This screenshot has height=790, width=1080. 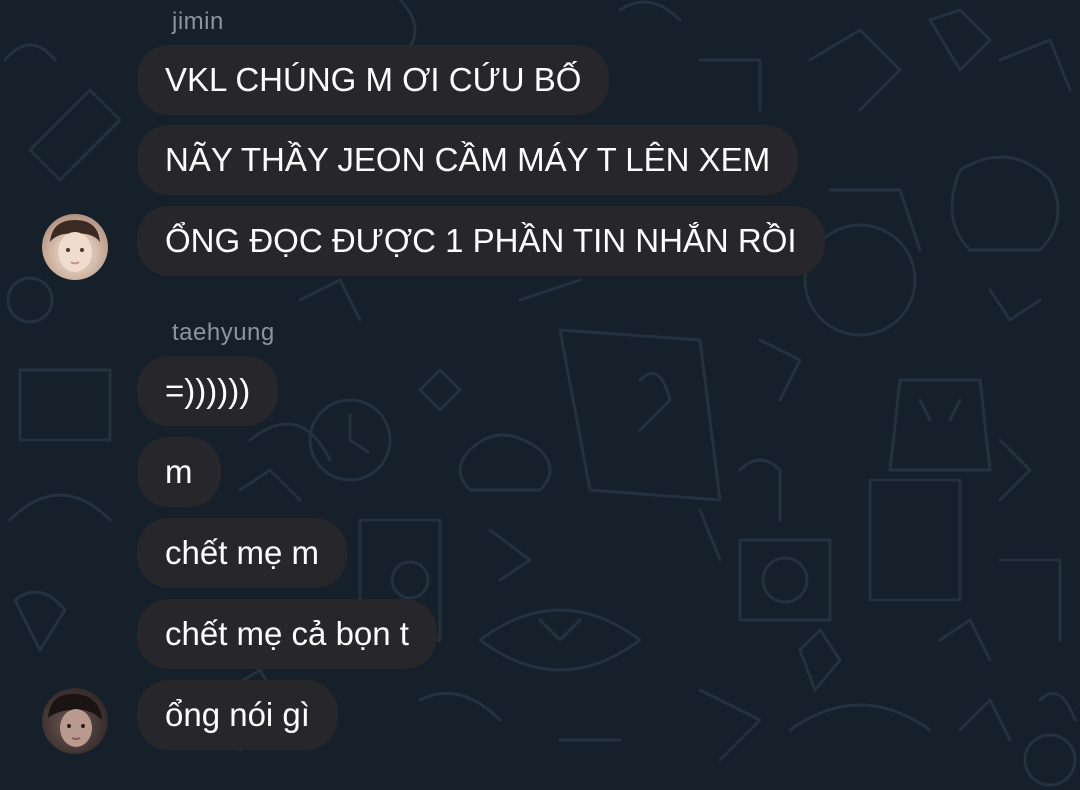 I want to click on avatar-jimin, so click(x=75, y=247).